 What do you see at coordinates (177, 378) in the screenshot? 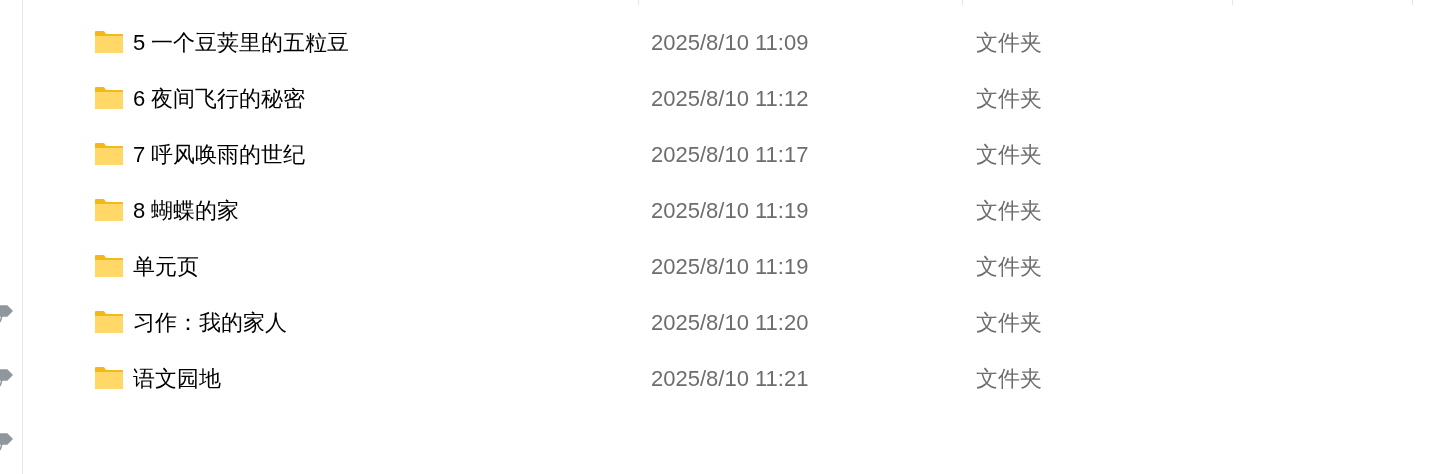
I see `file-name: 语文园地` at bounding box center [177, 378].